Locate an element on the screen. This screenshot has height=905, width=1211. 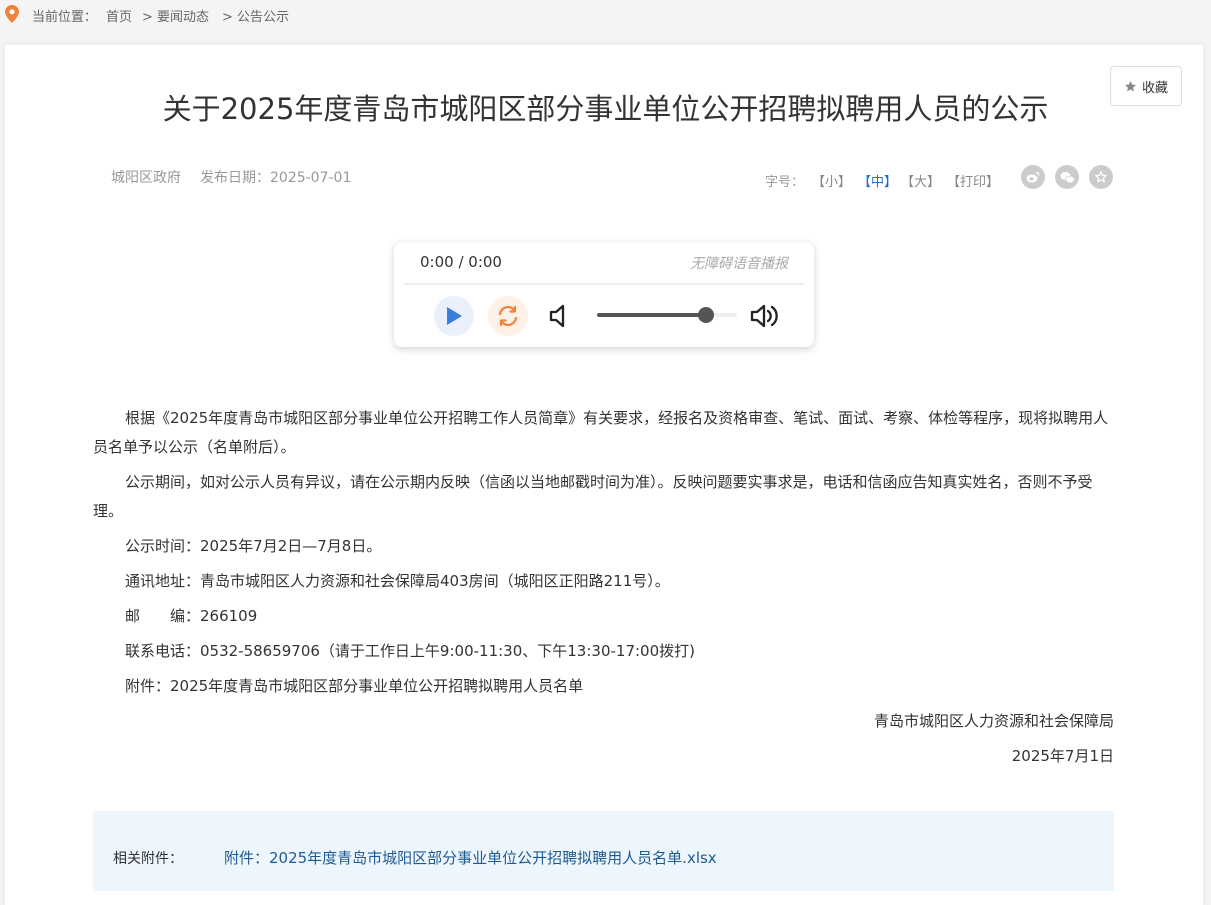
accessibility-audio-label: 无障碍语音播报 is located at coordinates (739, 264).